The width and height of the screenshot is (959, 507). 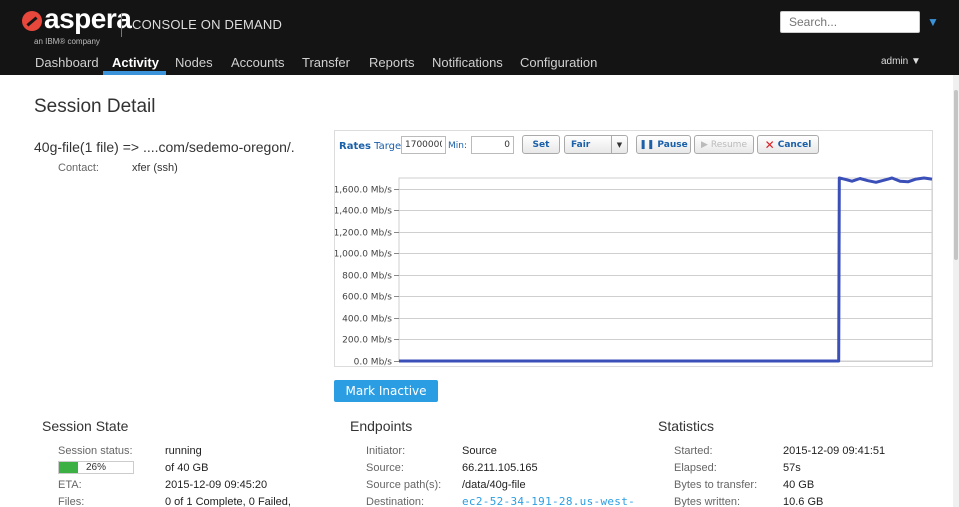 What do you see at coordinates (704, 144) in the screenshot?
I see `play-icon: ▶` at bounding box center [704, 144].